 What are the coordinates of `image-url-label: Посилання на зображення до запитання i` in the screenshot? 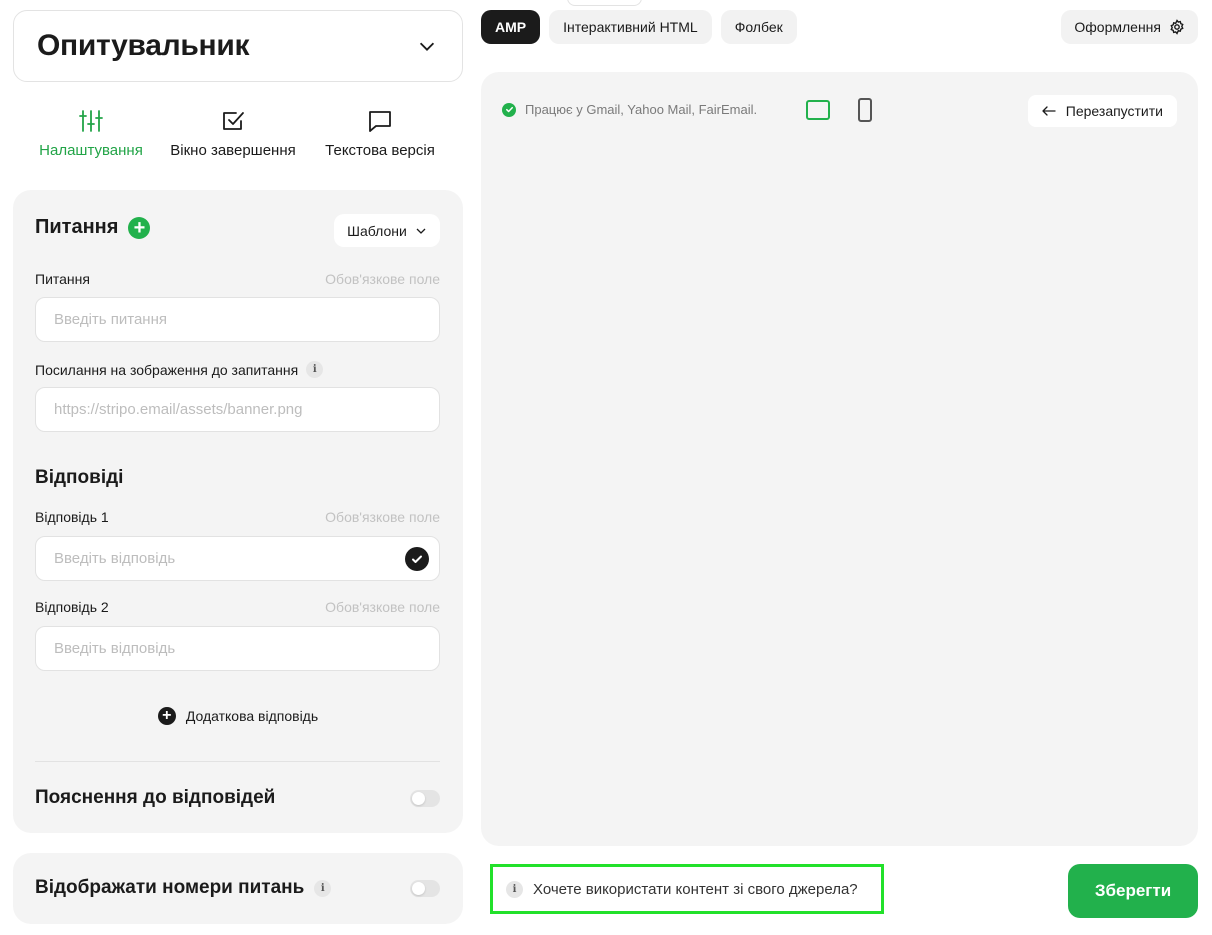 It's located at (179, 369).